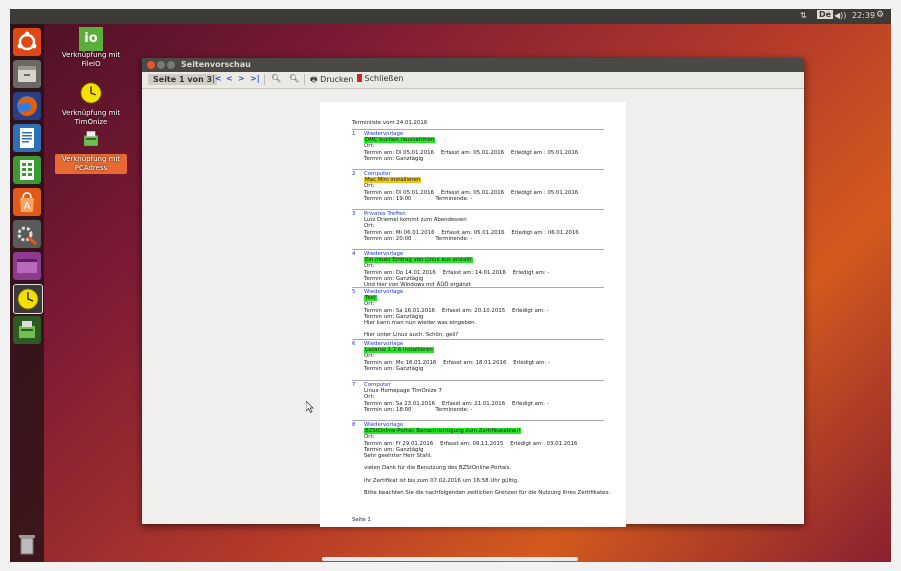  Describe the element at coordinates (217, 78) in the screenshot. I see `first-page-button: |<` at that location.